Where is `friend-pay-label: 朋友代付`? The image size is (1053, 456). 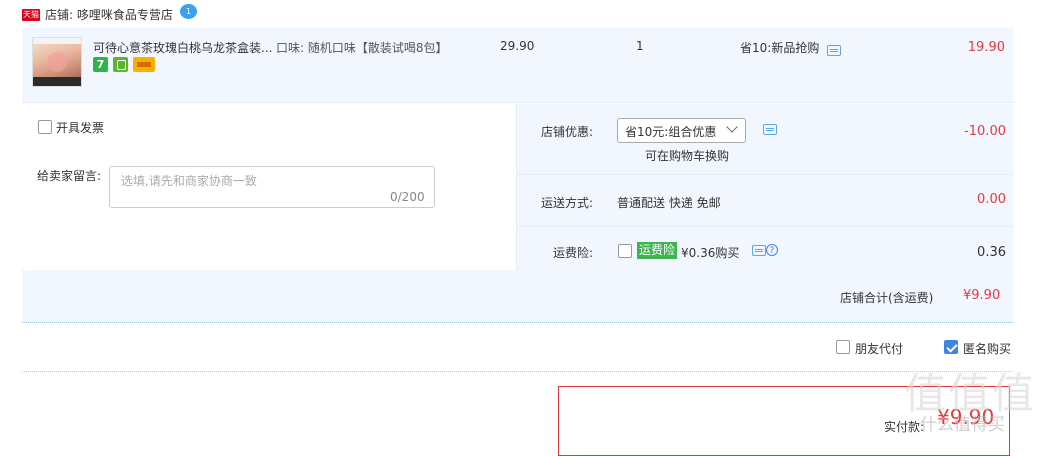 friend-pay-label: 朋友代付 is located at coordinates (879, 348).